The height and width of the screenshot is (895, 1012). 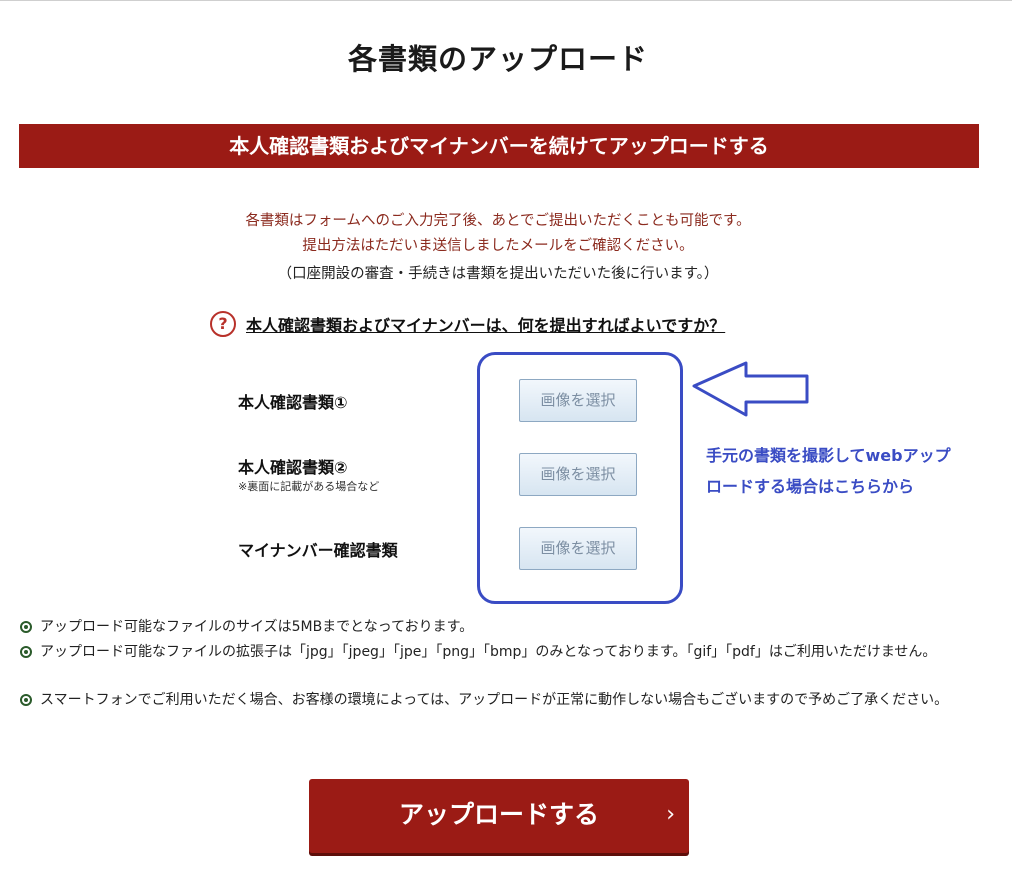 I want to click on annotation-outline, so click(x=580, y=478).